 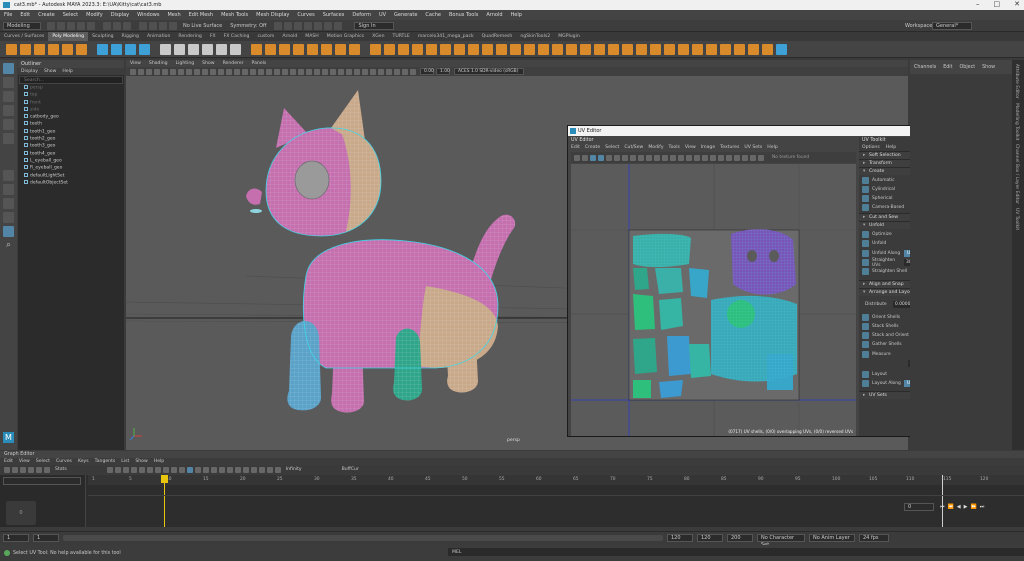 What do you see at coordinates (8, 68) in the screenshot?
I see `select-tool-icon` at bounding box center [8, 68].